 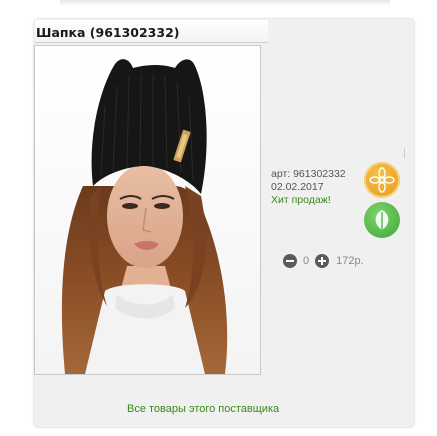 I want to click on bestseller-label: Хит продаж!, so click(x=301, y=200).